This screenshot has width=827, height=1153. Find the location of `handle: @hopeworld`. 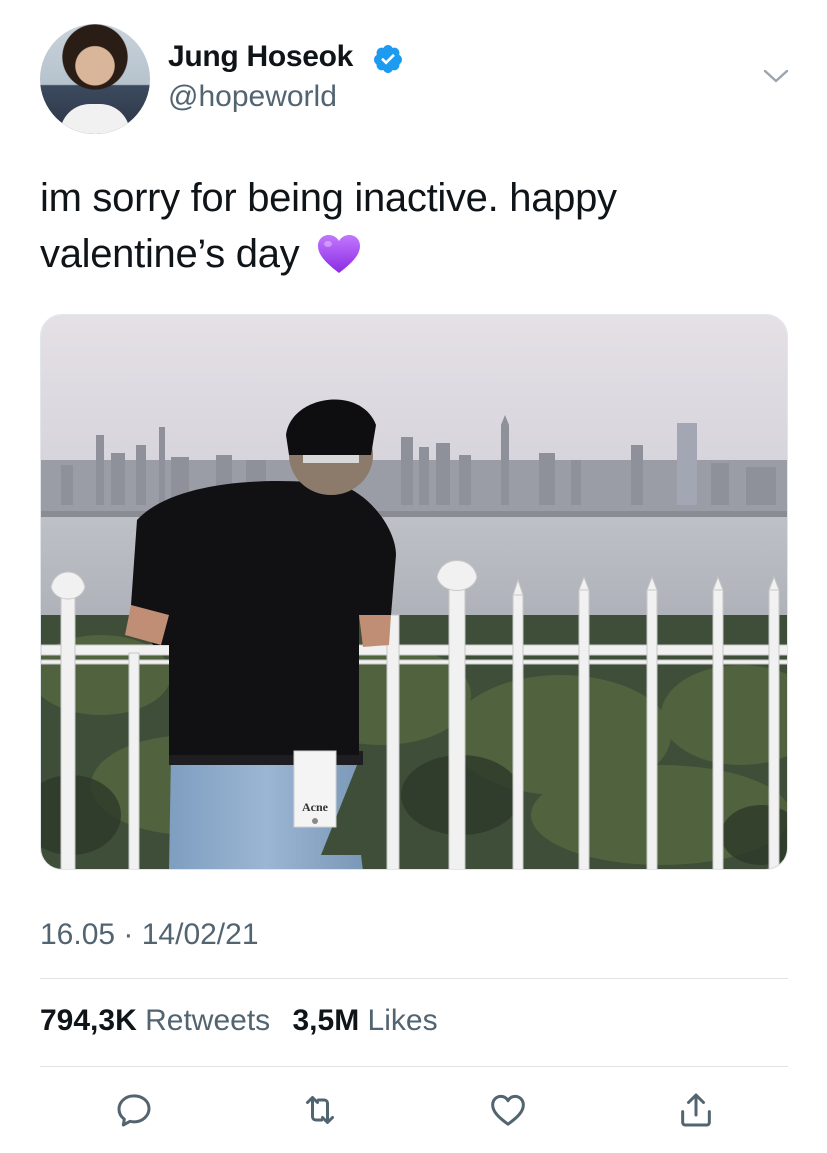

handle: @hopeworld is located at coordinates (252, 97).